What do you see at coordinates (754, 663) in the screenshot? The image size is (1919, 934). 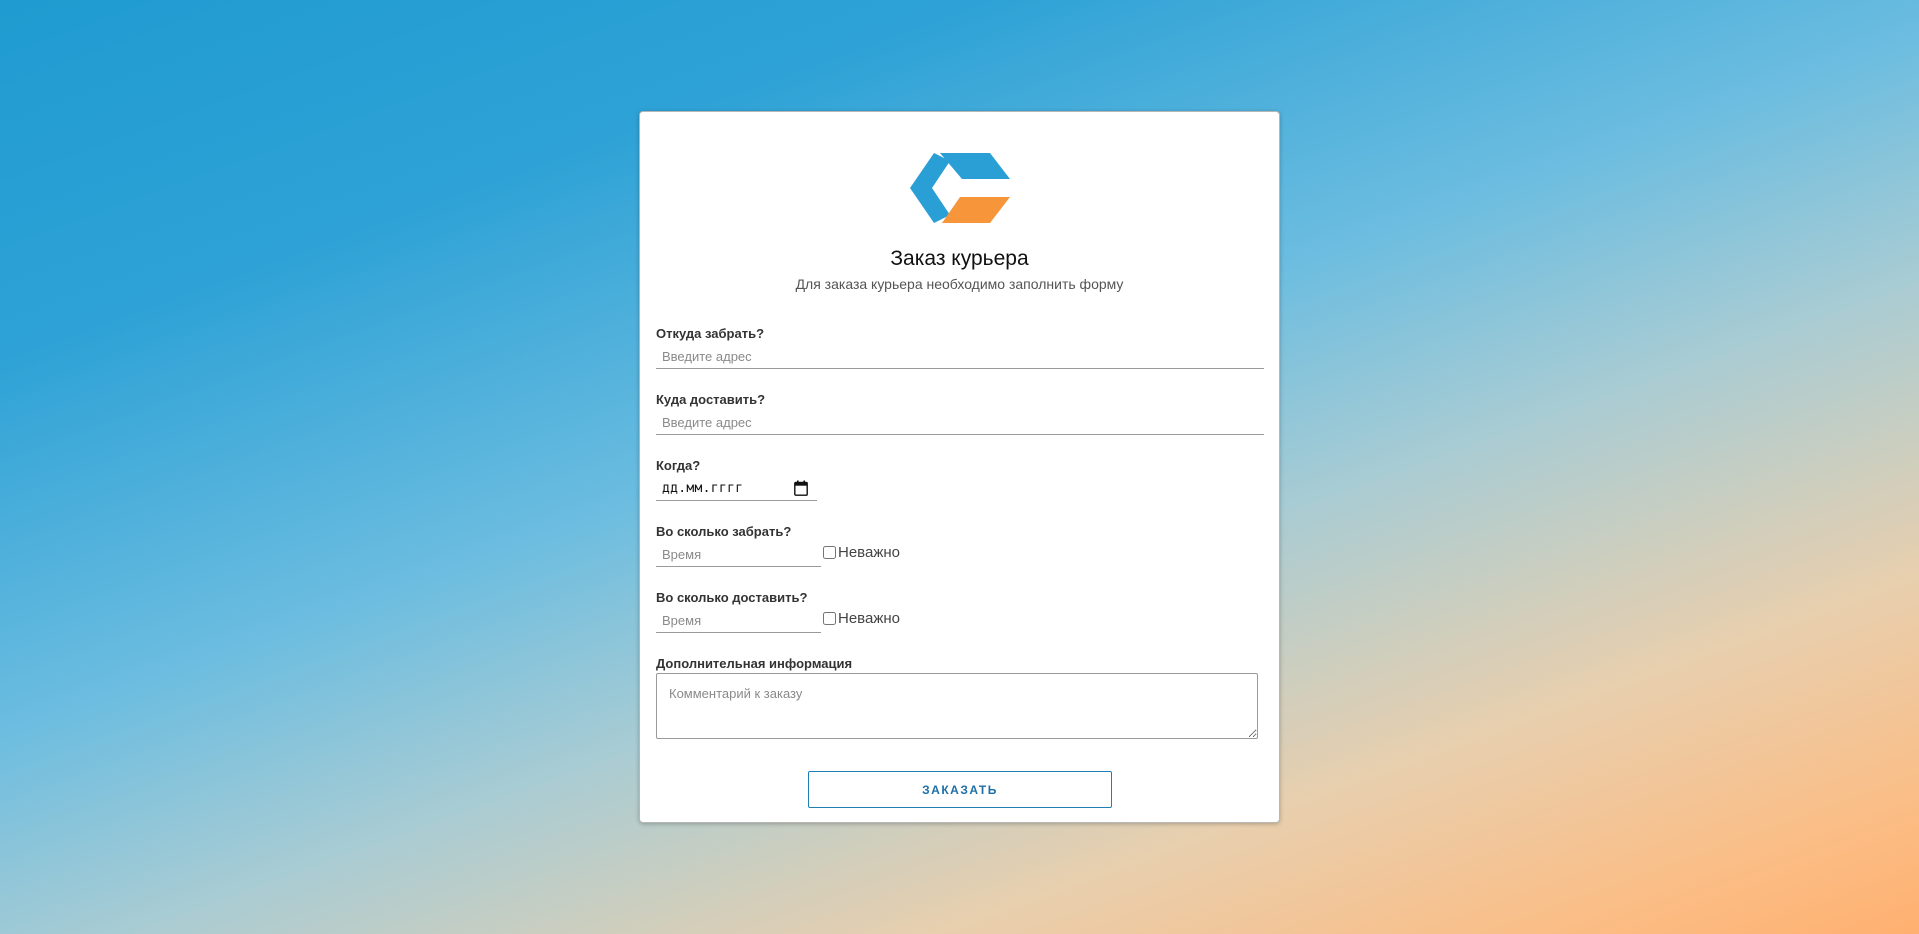 I see `additional-info-label: Дополнительная информация` at bounding box center [754, 663].